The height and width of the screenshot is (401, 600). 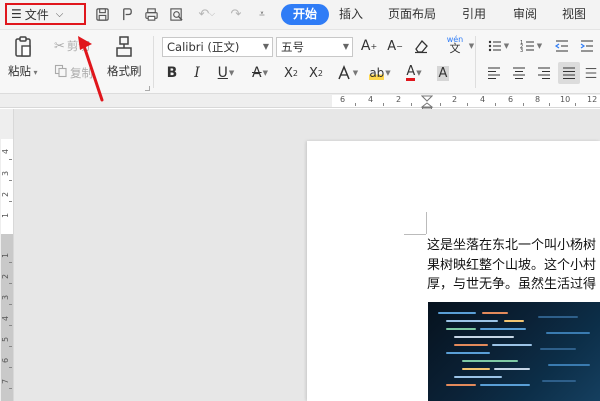 What do you see at coordinates (538, 99) in the screenshot?
I see `ruler-number: 8` at bounding box center [538, 99].